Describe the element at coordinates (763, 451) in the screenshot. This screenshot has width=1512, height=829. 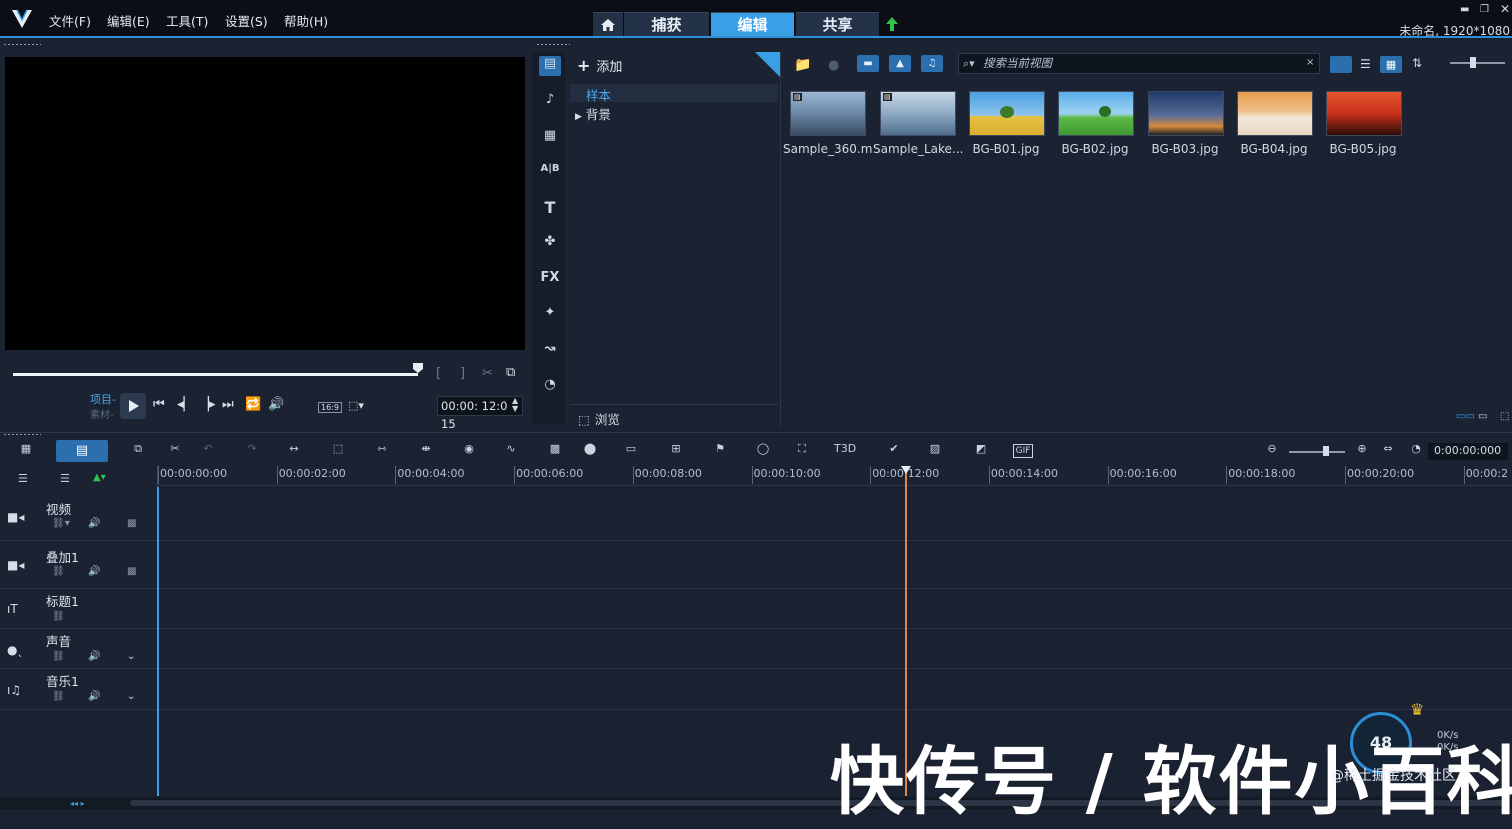
I see `mask-creator-icon: ◯` at that location.